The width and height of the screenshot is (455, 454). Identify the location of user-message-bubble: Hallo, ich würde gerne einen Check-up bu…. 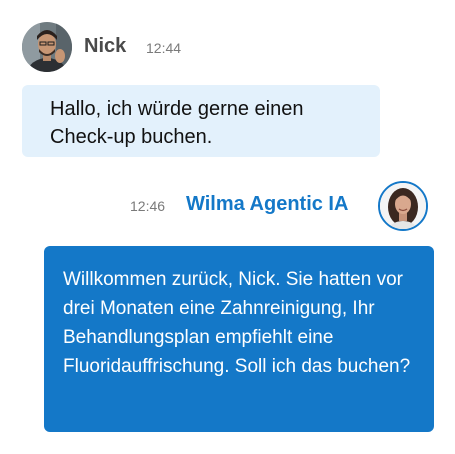
(201, 121).